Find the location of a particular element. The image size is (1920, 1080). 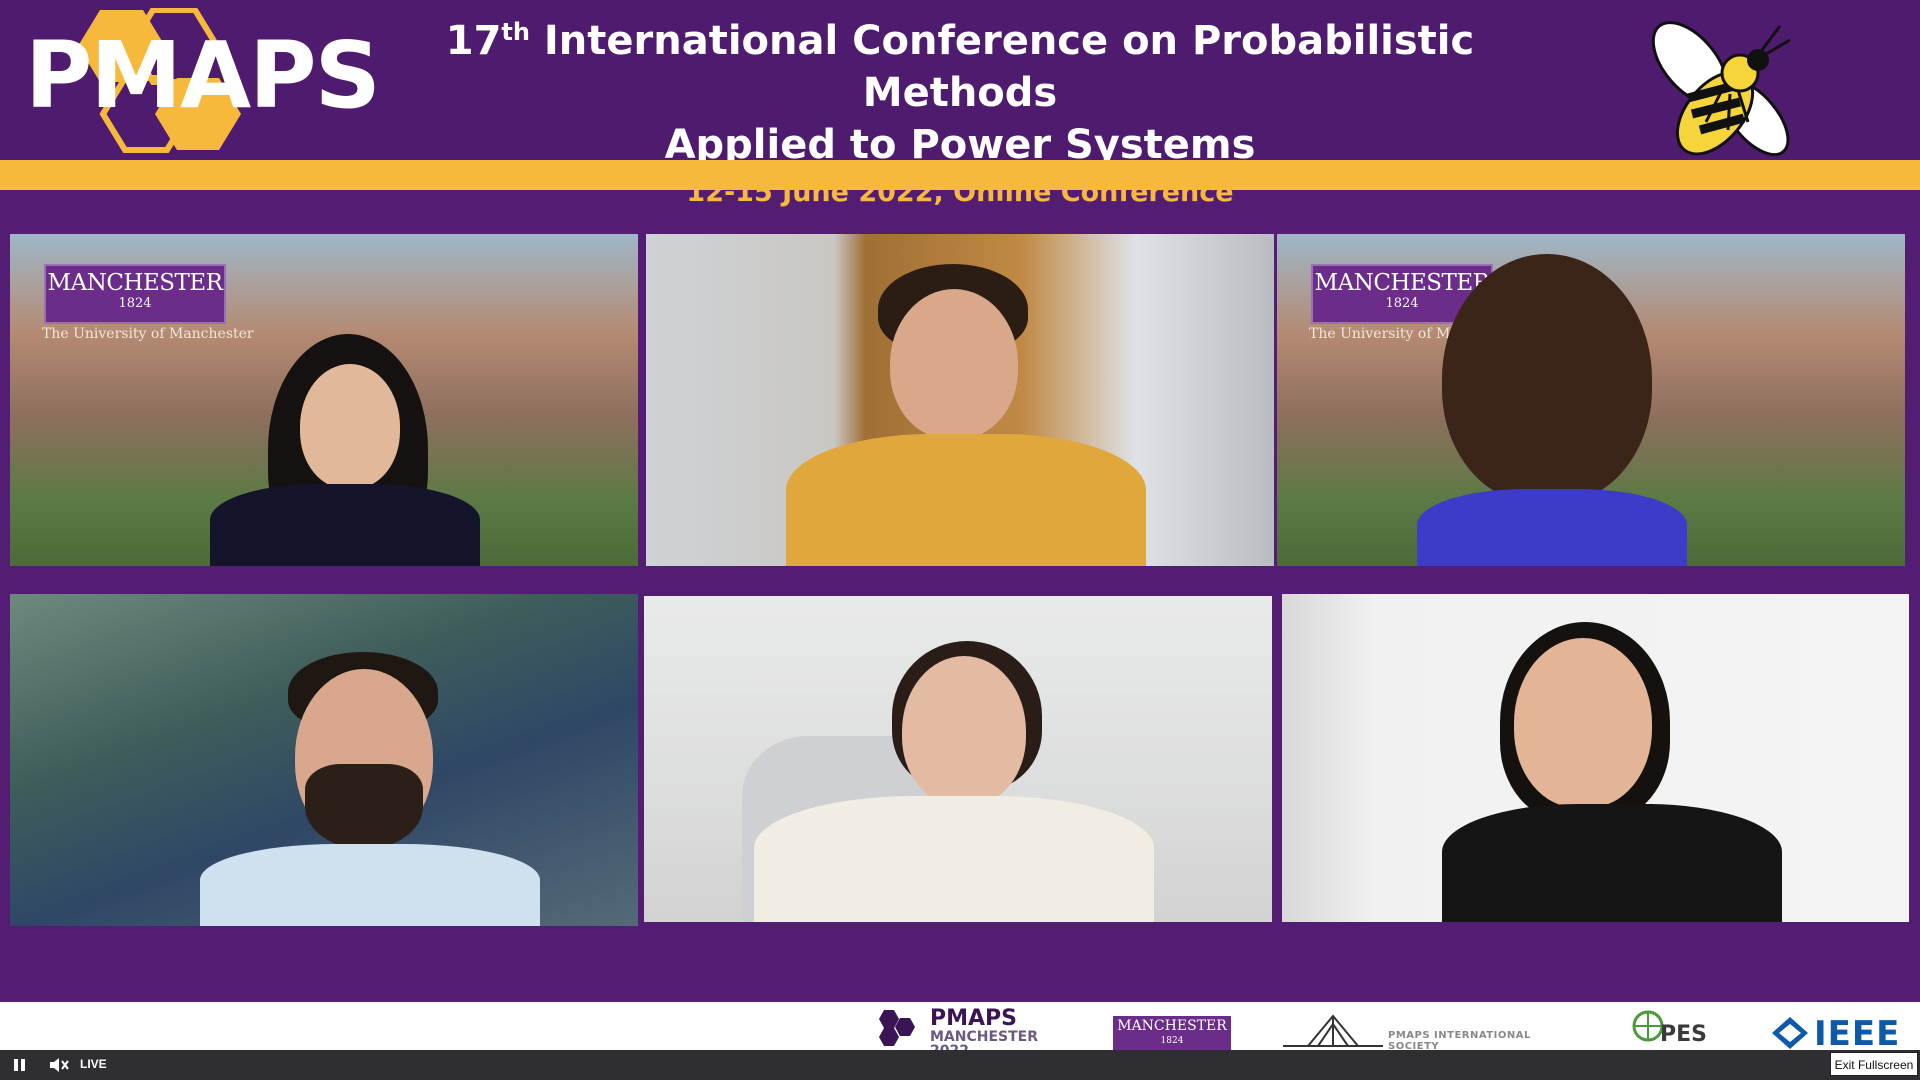

sponsor-pmaps-name: PMAPS is located at coordinates (974, 1018).